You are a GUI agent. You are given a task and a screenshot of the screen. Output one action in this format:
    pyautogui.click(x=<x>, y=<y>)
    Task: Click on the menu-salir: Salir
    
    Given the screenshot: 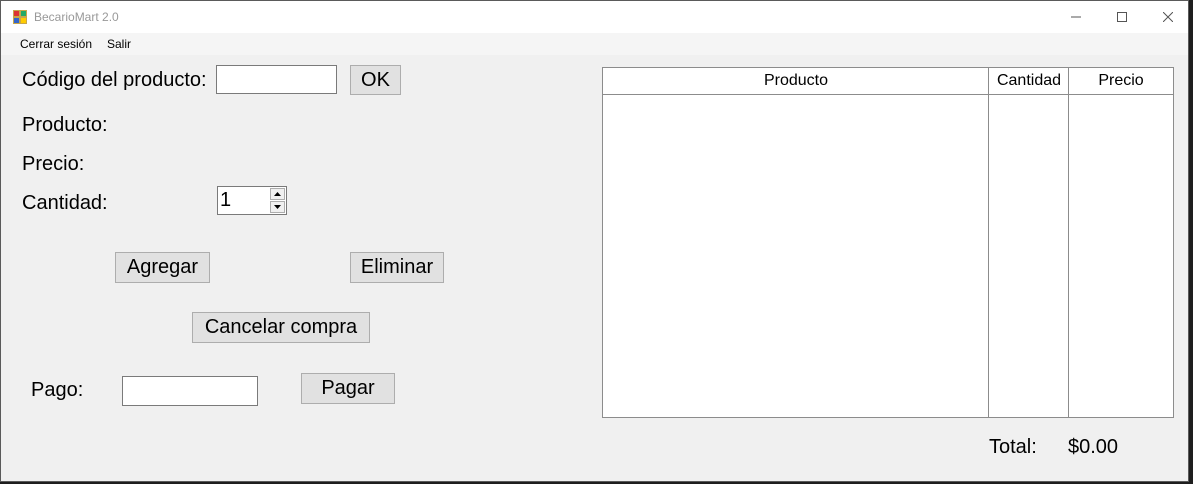 What is the action you would take?
    pyautogui.click(x=119, y=44)
    